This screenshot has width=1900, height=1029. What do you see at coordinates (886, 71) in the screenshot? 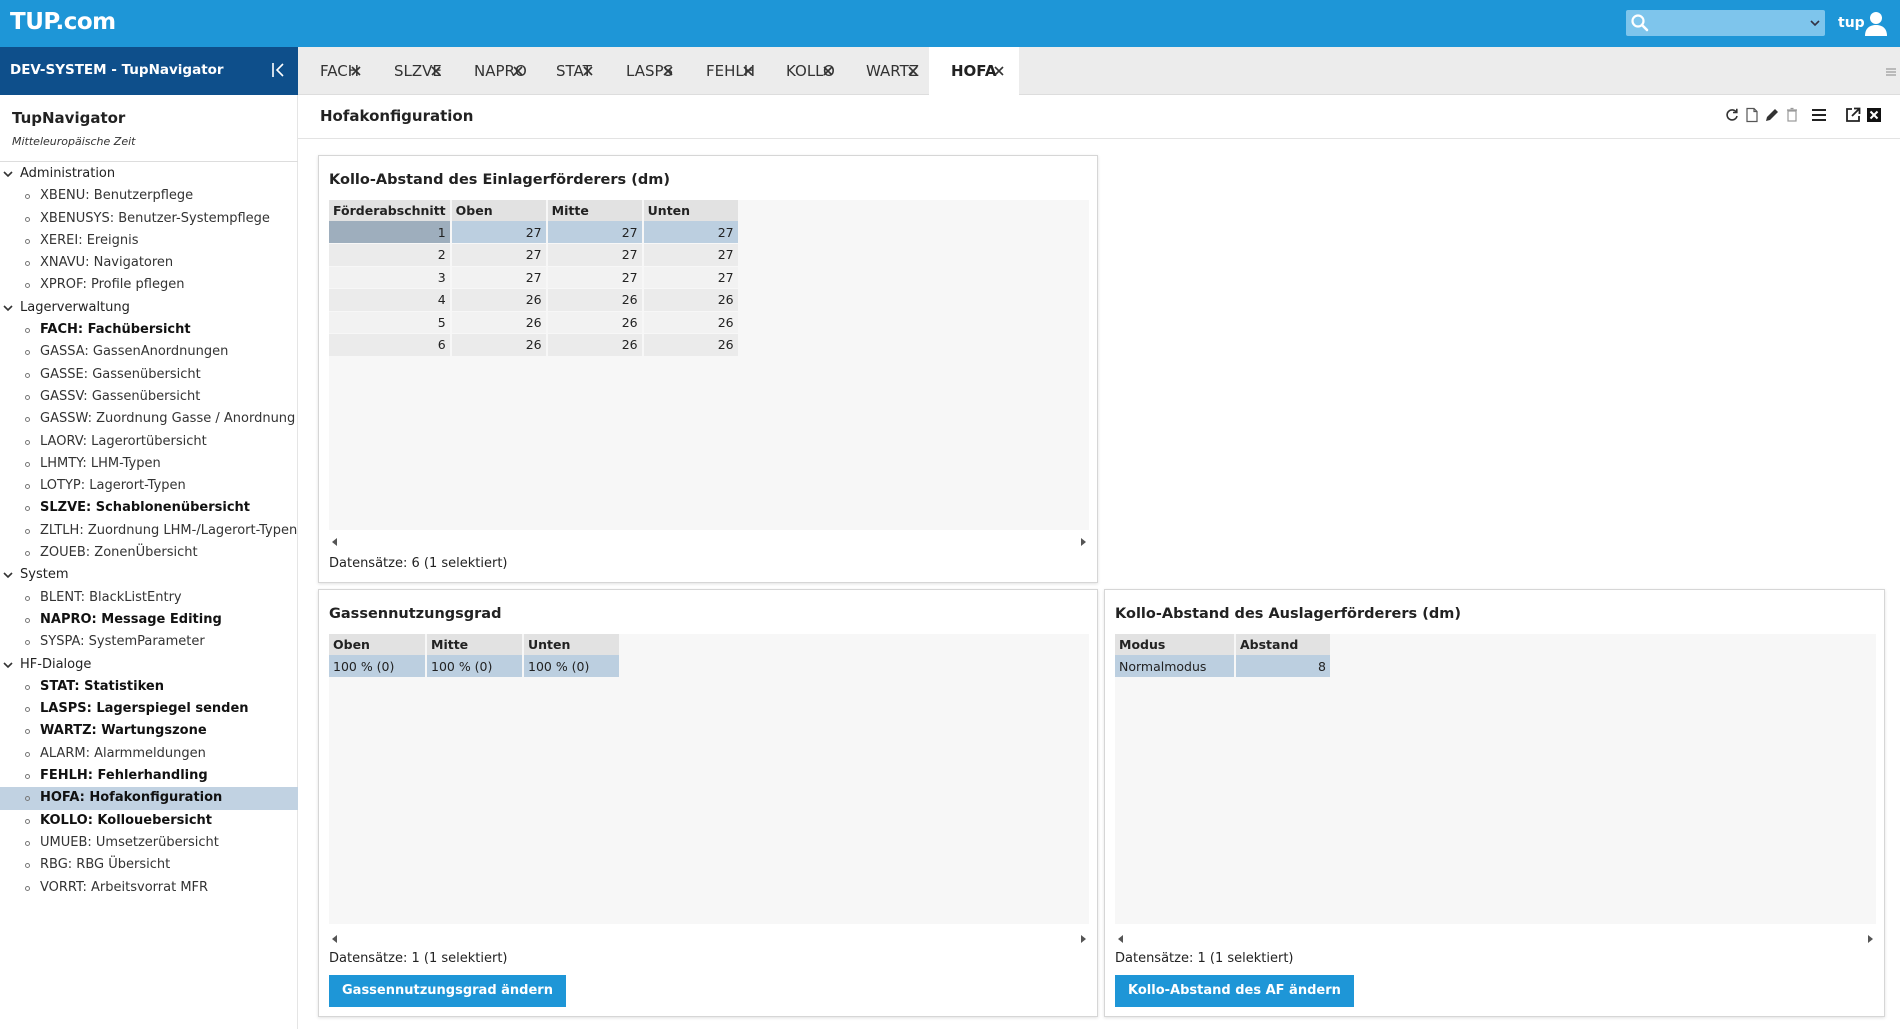
I see `tab: WARTZ` at bounding box center [886, 71].